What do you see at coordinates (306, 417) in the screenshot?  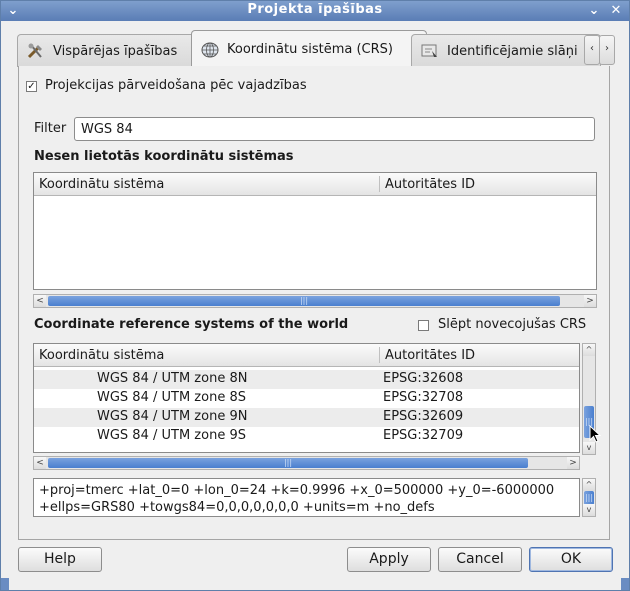 I see `table-row: WGS 84 / UTM zone 9N EPSG:32609` at bounding box center [306, 417].